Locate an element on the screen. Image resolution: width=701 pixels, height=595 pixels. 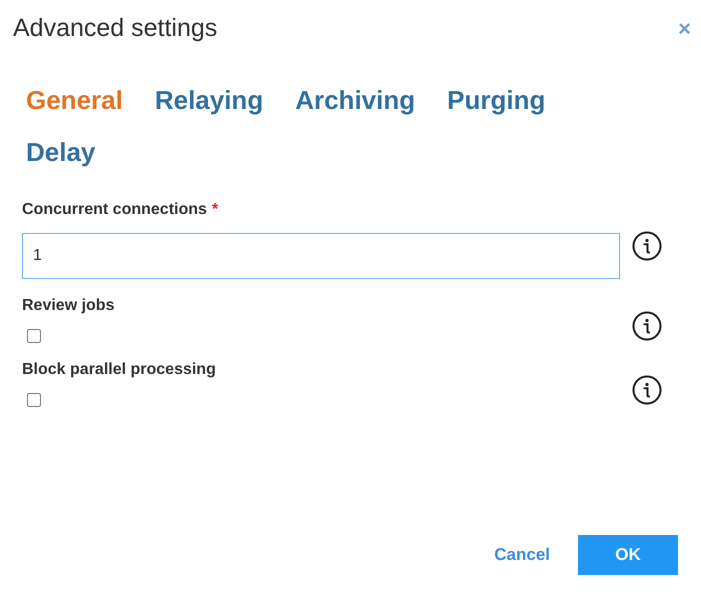
field-label: Block parallel processing is located at coordinates (119, 370).